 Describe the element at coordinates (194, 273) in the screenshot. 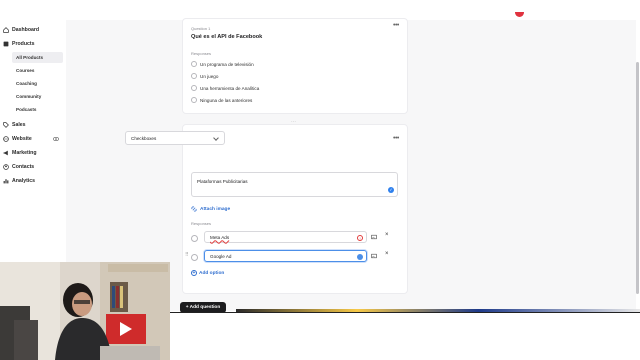

I see `plus-icon: +` at that location.